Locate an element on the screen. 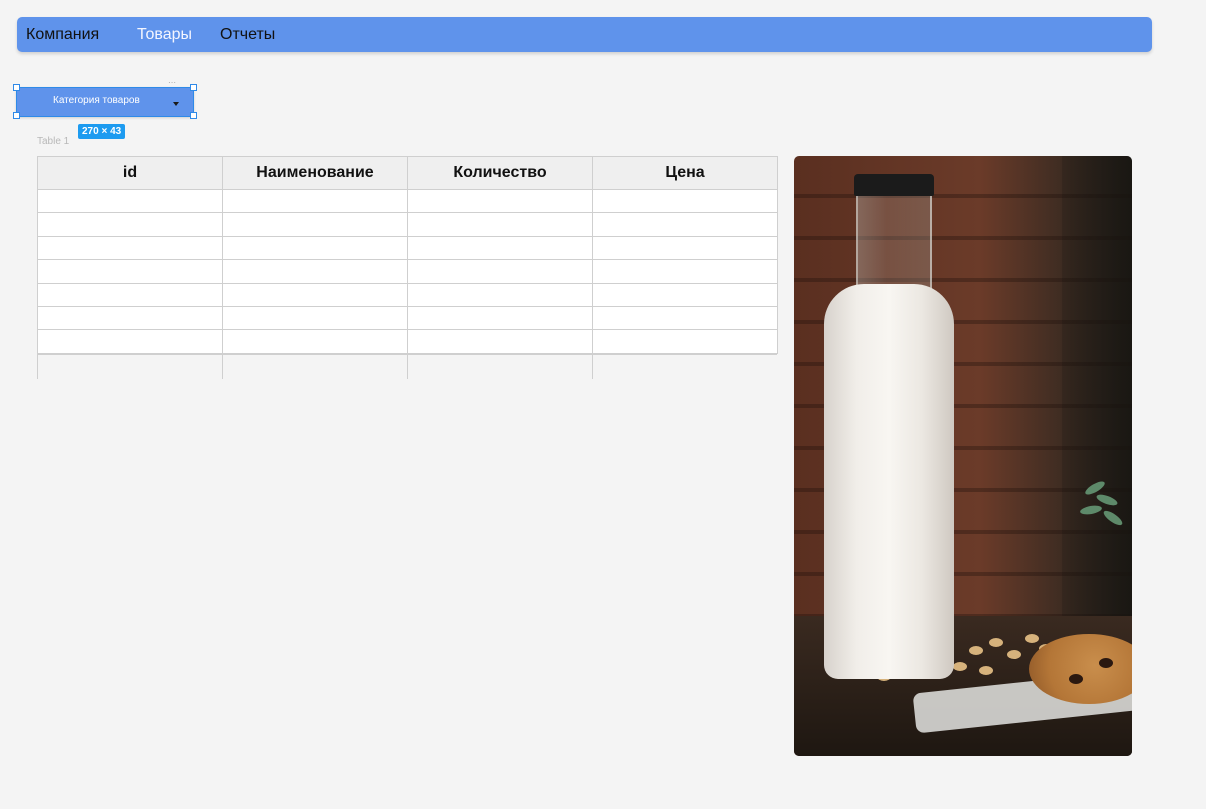 Image resolution: width=1206 pixels, height=809 pixels. drag-handle-icon: ⋯ is located at coordinates (172, 83).